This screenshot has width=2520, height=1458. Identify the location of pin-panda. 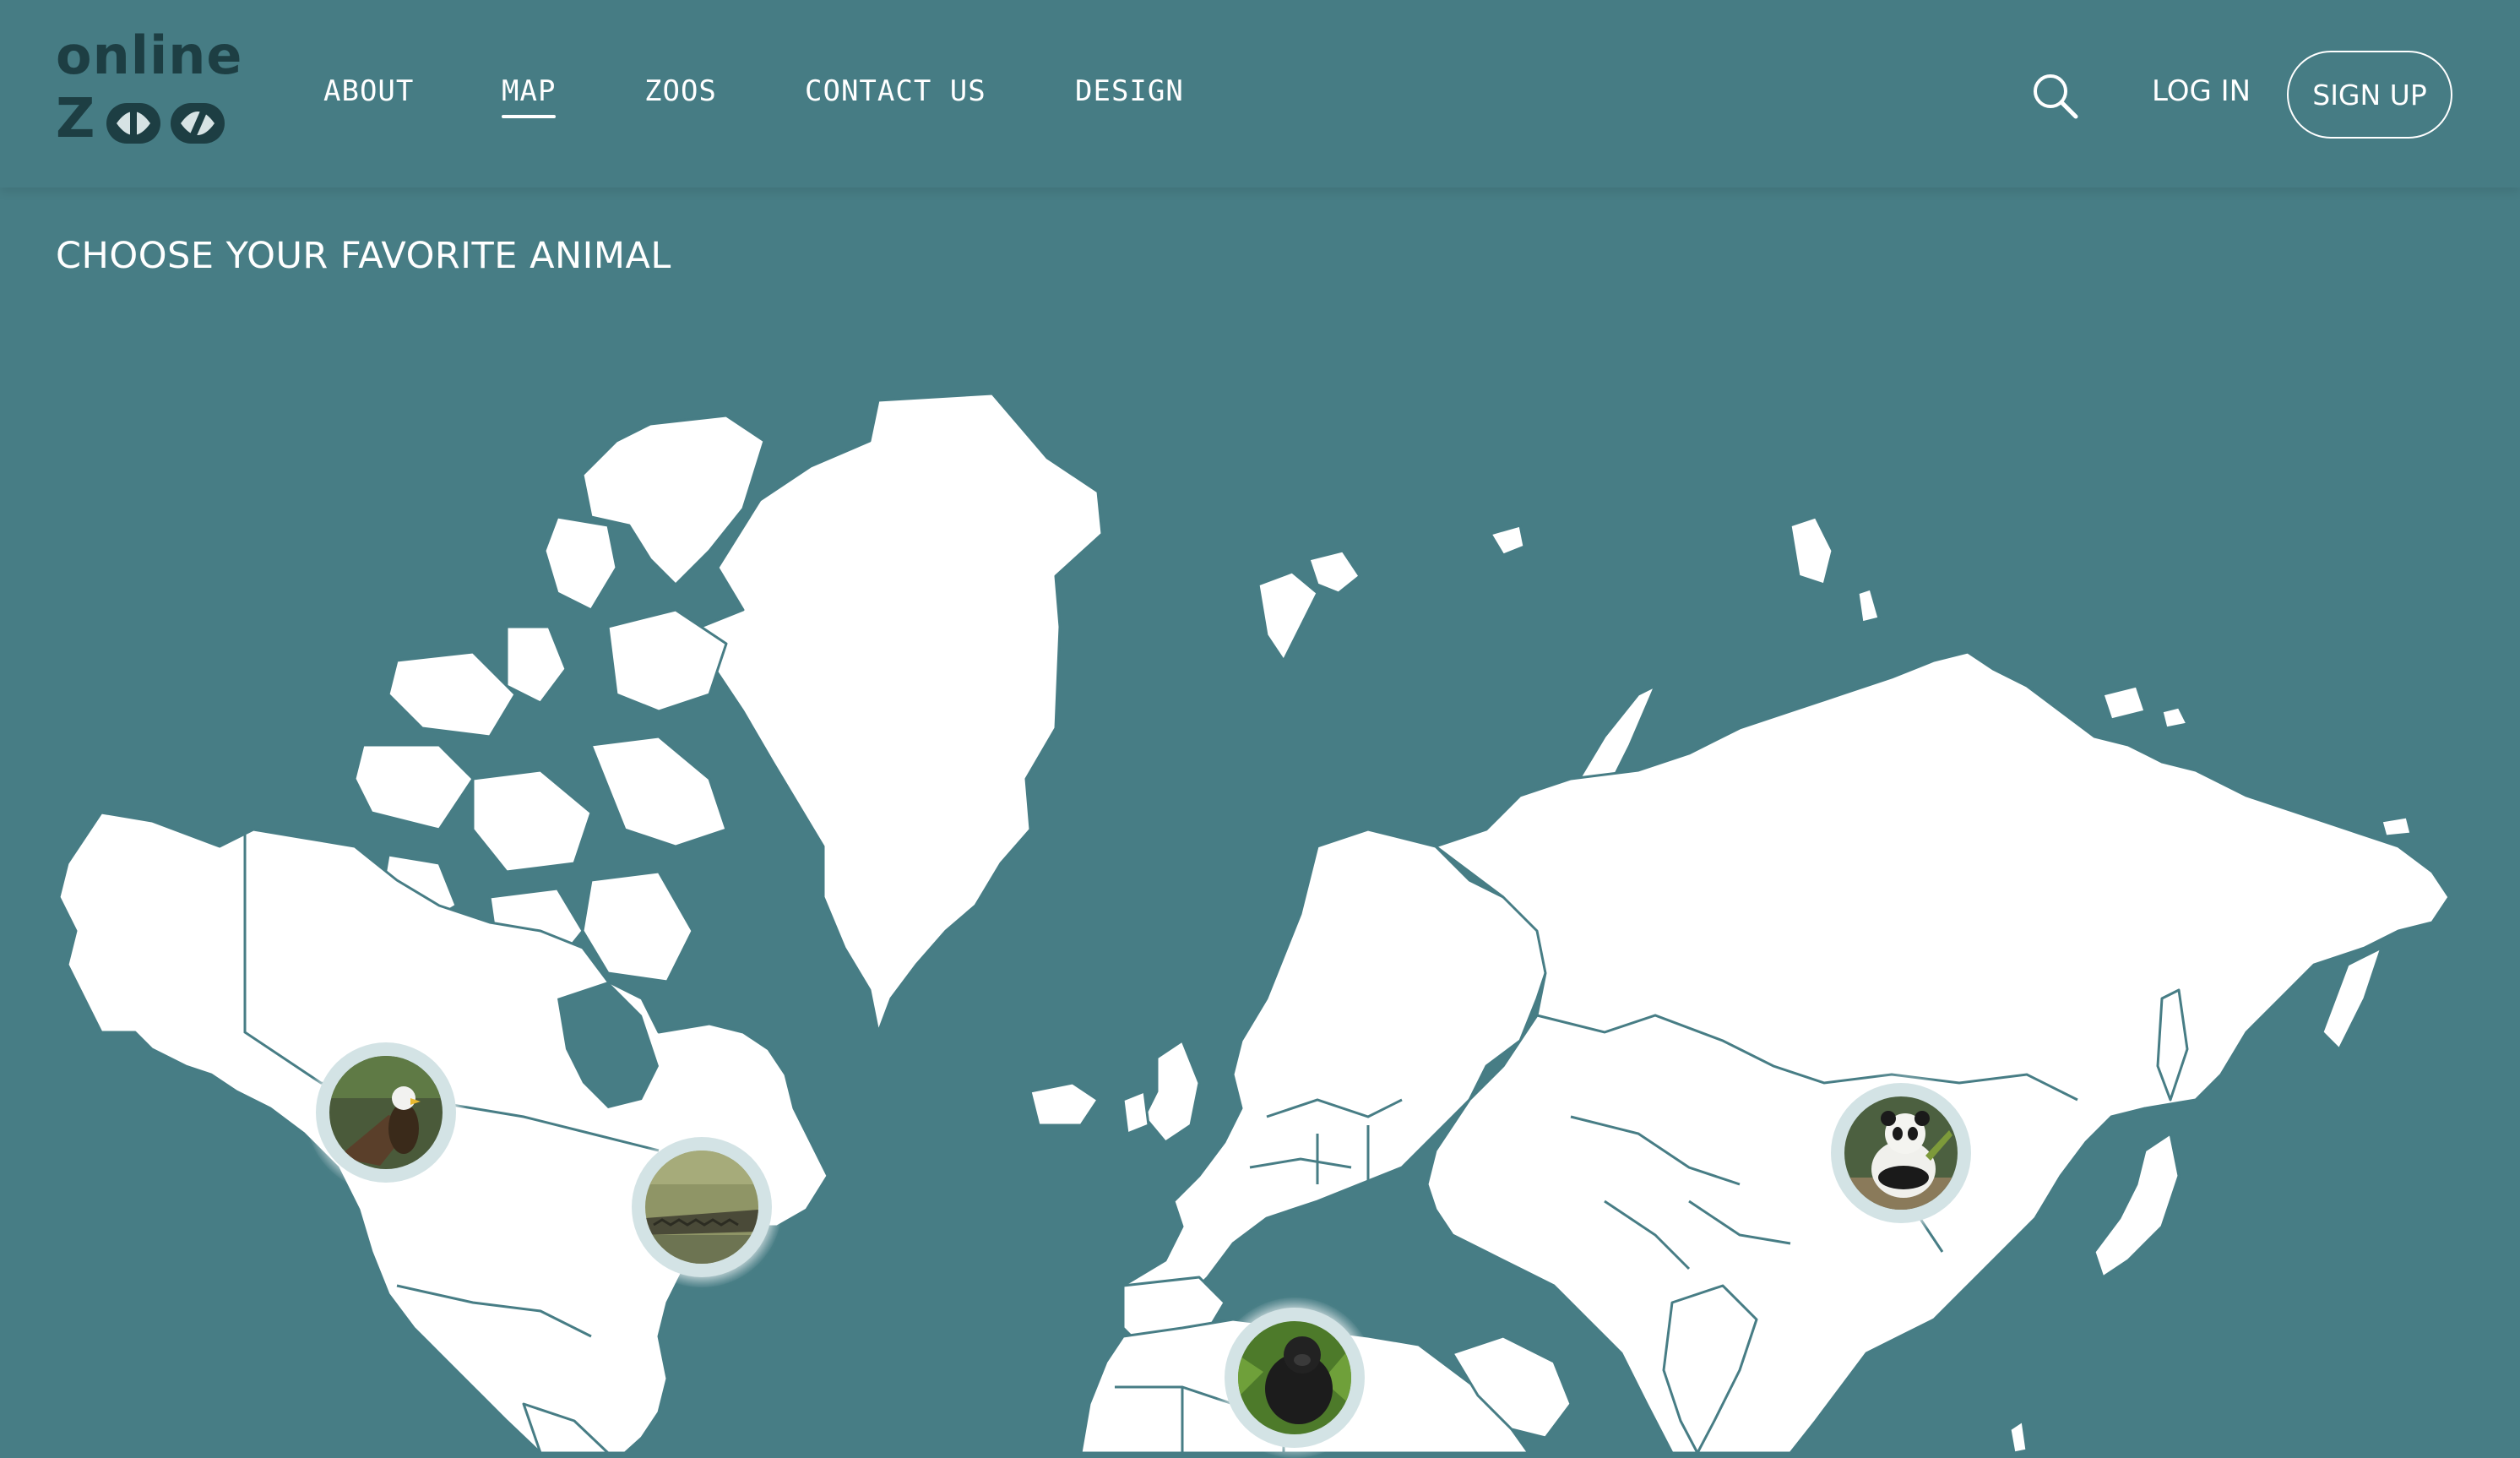
(1901, 1153).